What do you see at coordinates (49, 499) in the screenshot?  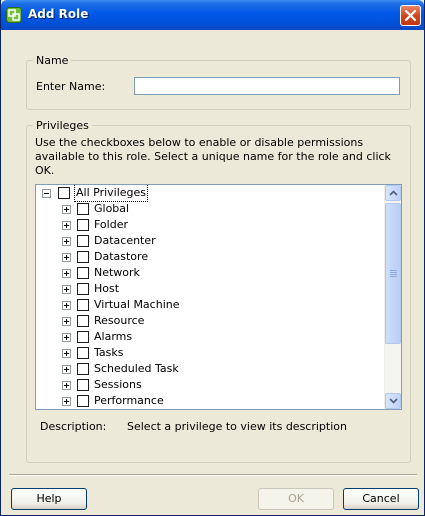 I see `help-button: Help` at bounding box center [49, 499].